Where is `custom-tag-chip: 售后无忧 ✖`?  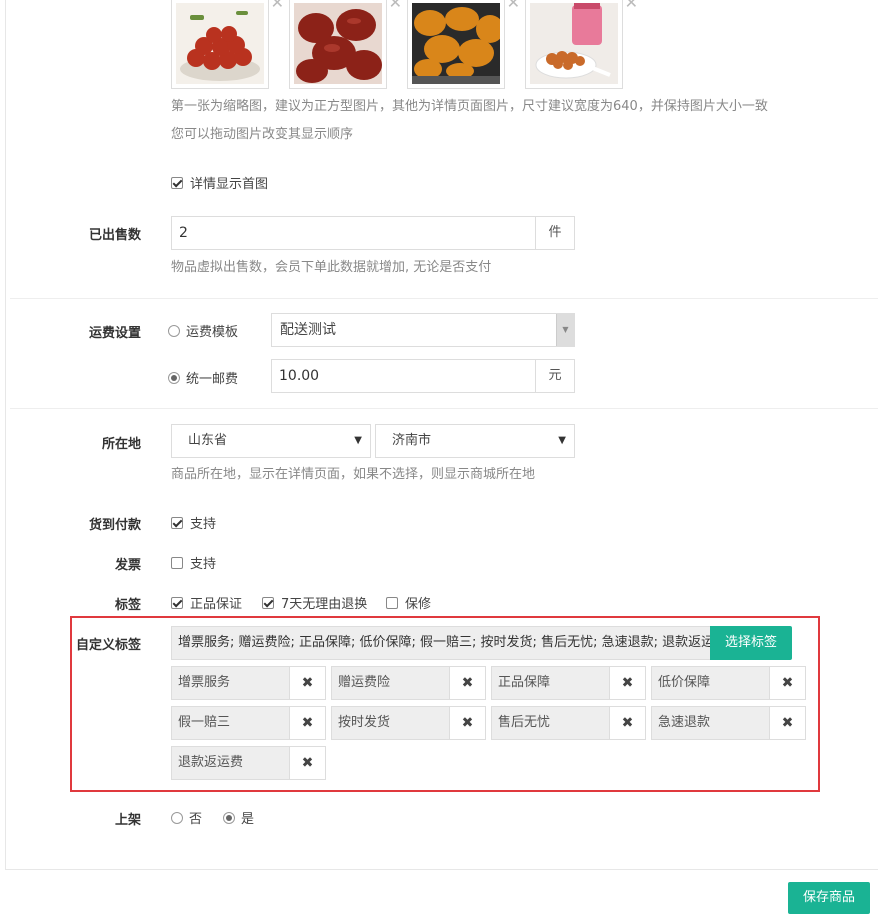 custom-tag-chip: 售后无忧 ✖ is located at coordinates (568, 723).